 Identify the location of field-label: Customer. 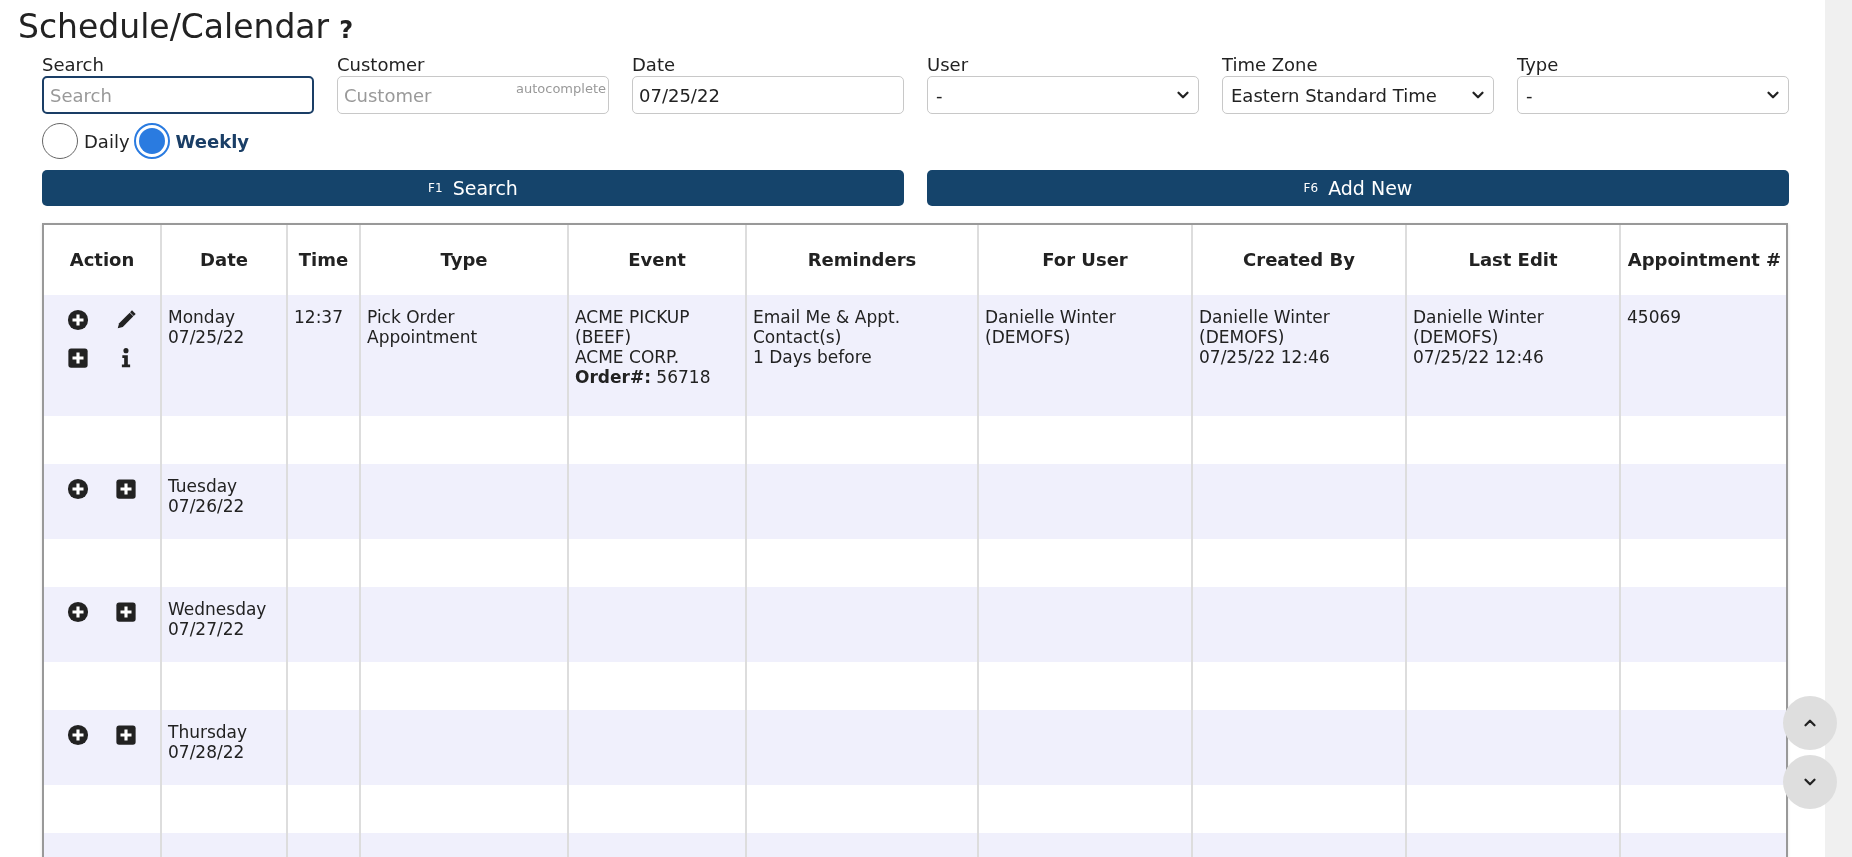
(381, 65).